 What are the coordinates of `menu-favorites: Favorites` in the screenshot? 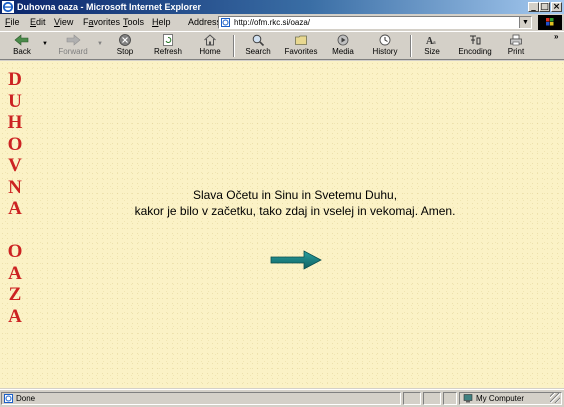 It's located at (101, 22).